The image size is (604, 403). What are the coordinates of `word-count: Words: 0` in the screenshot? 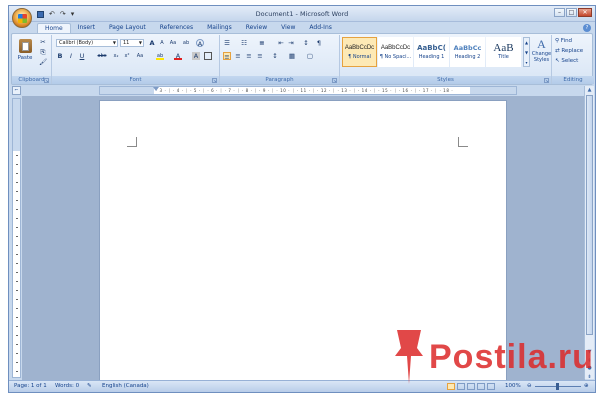 It's located at (67, 386).